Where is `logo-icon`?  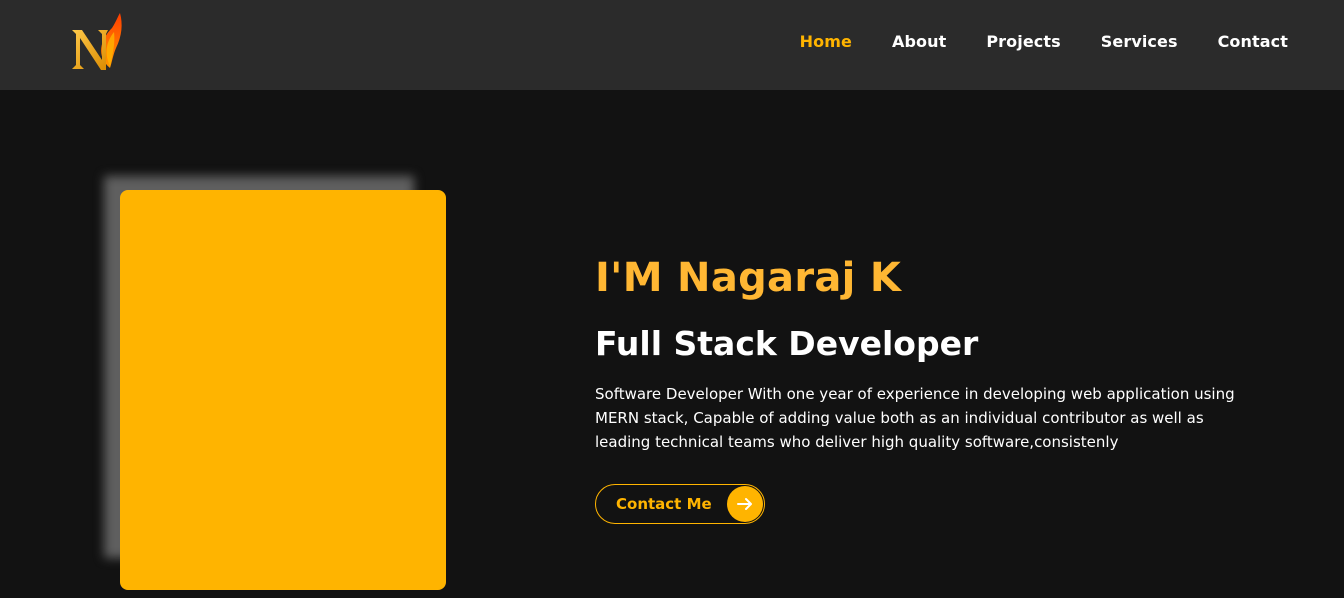 logo-icon is located at coordinates (97, 41).